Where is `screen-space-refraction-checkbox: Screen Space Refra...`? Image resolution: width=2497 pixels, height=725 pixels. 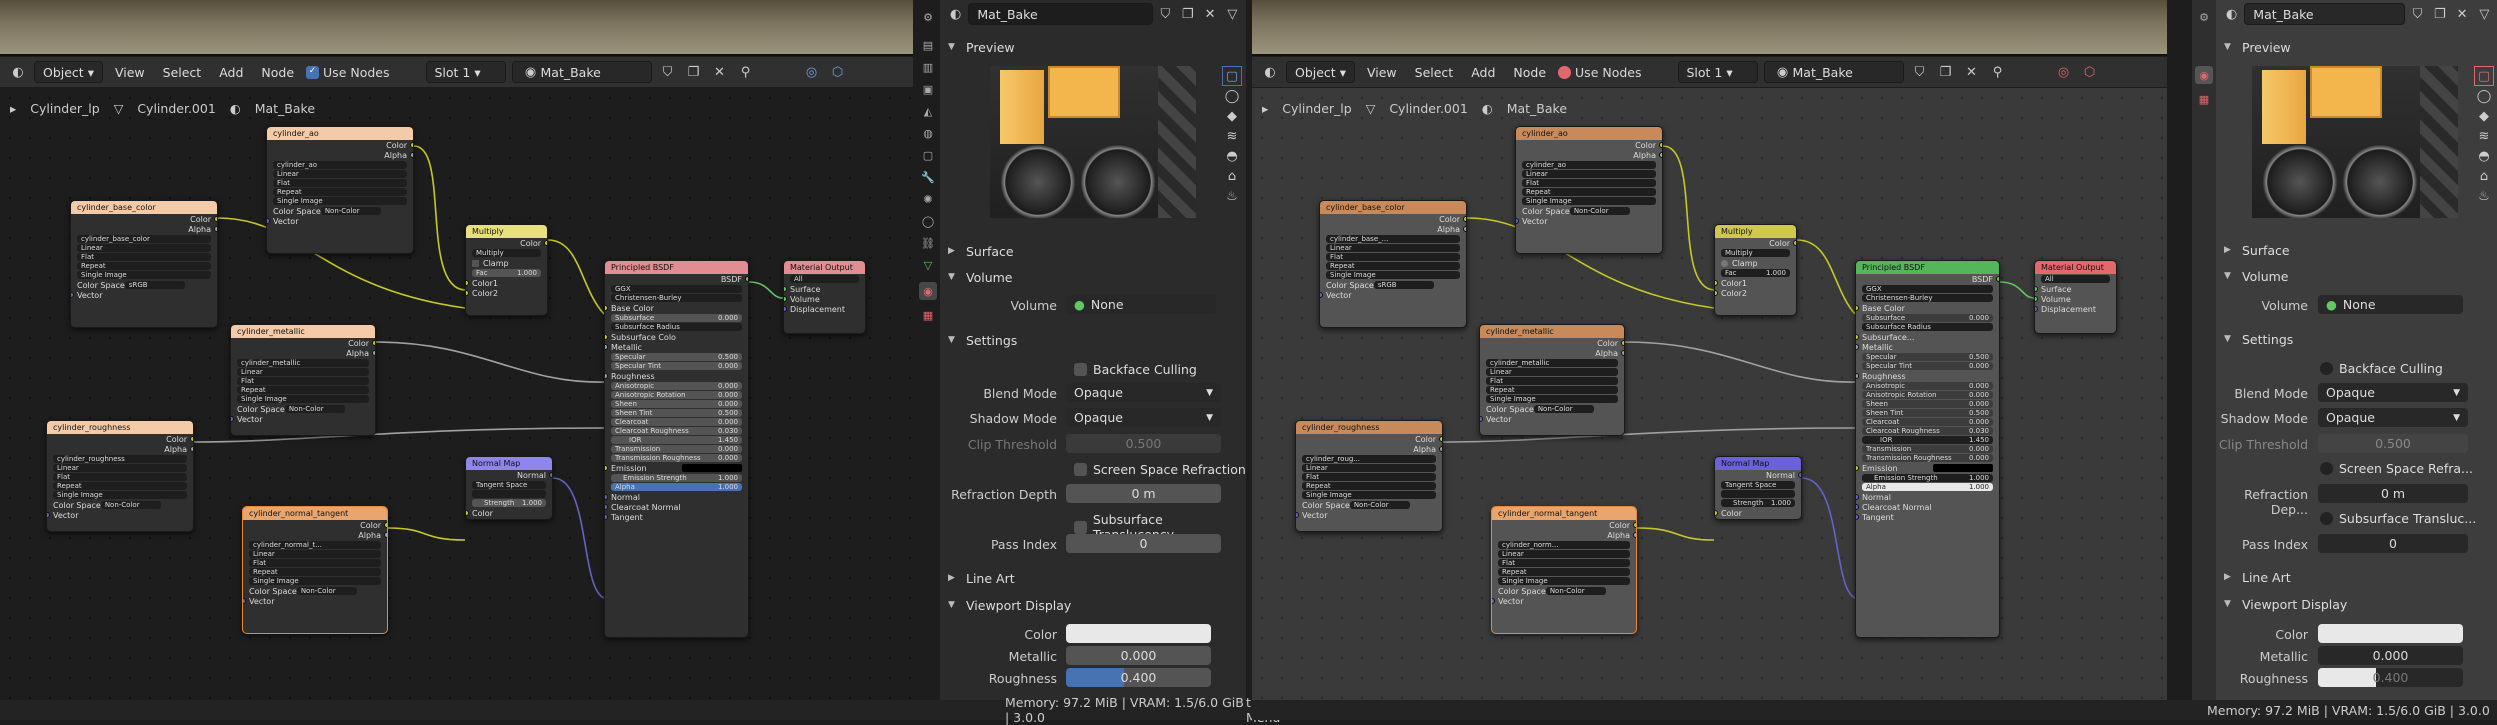 screen-space-refraction-checkbox: Screen Space Refra... is located at coordinates (2396, 468).